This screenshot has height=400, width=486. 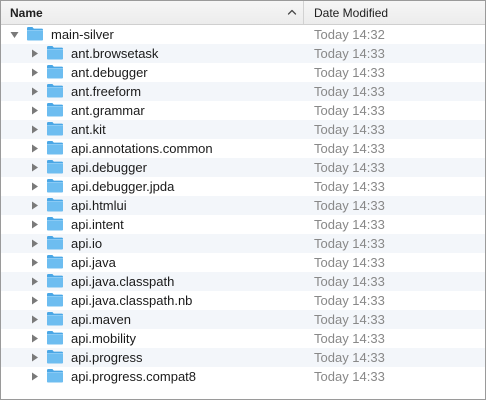 I want to click on column-header-bar: Name Date Modified, so click(x=243, y=13).